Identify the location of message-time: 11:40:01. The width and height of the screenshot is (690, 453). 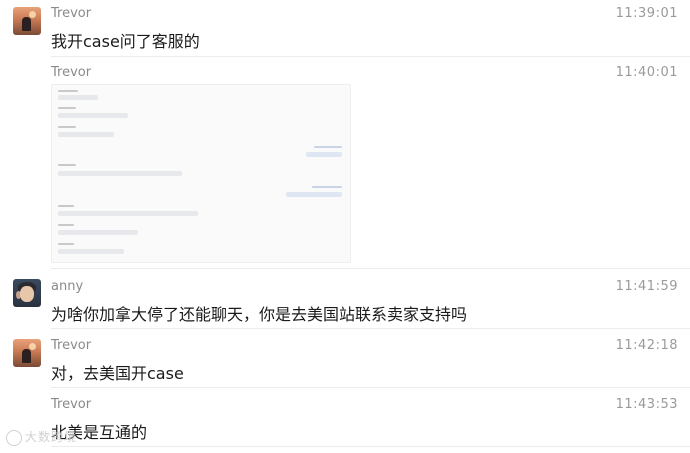
(646, 72).